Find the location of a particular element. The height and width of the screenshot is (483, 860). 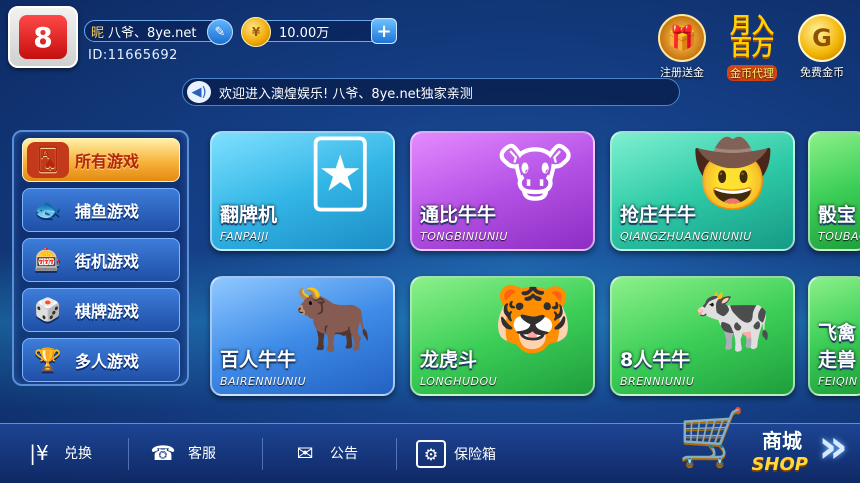

category-label: 捕鱼游戏 is located at coordinates (107, 211).